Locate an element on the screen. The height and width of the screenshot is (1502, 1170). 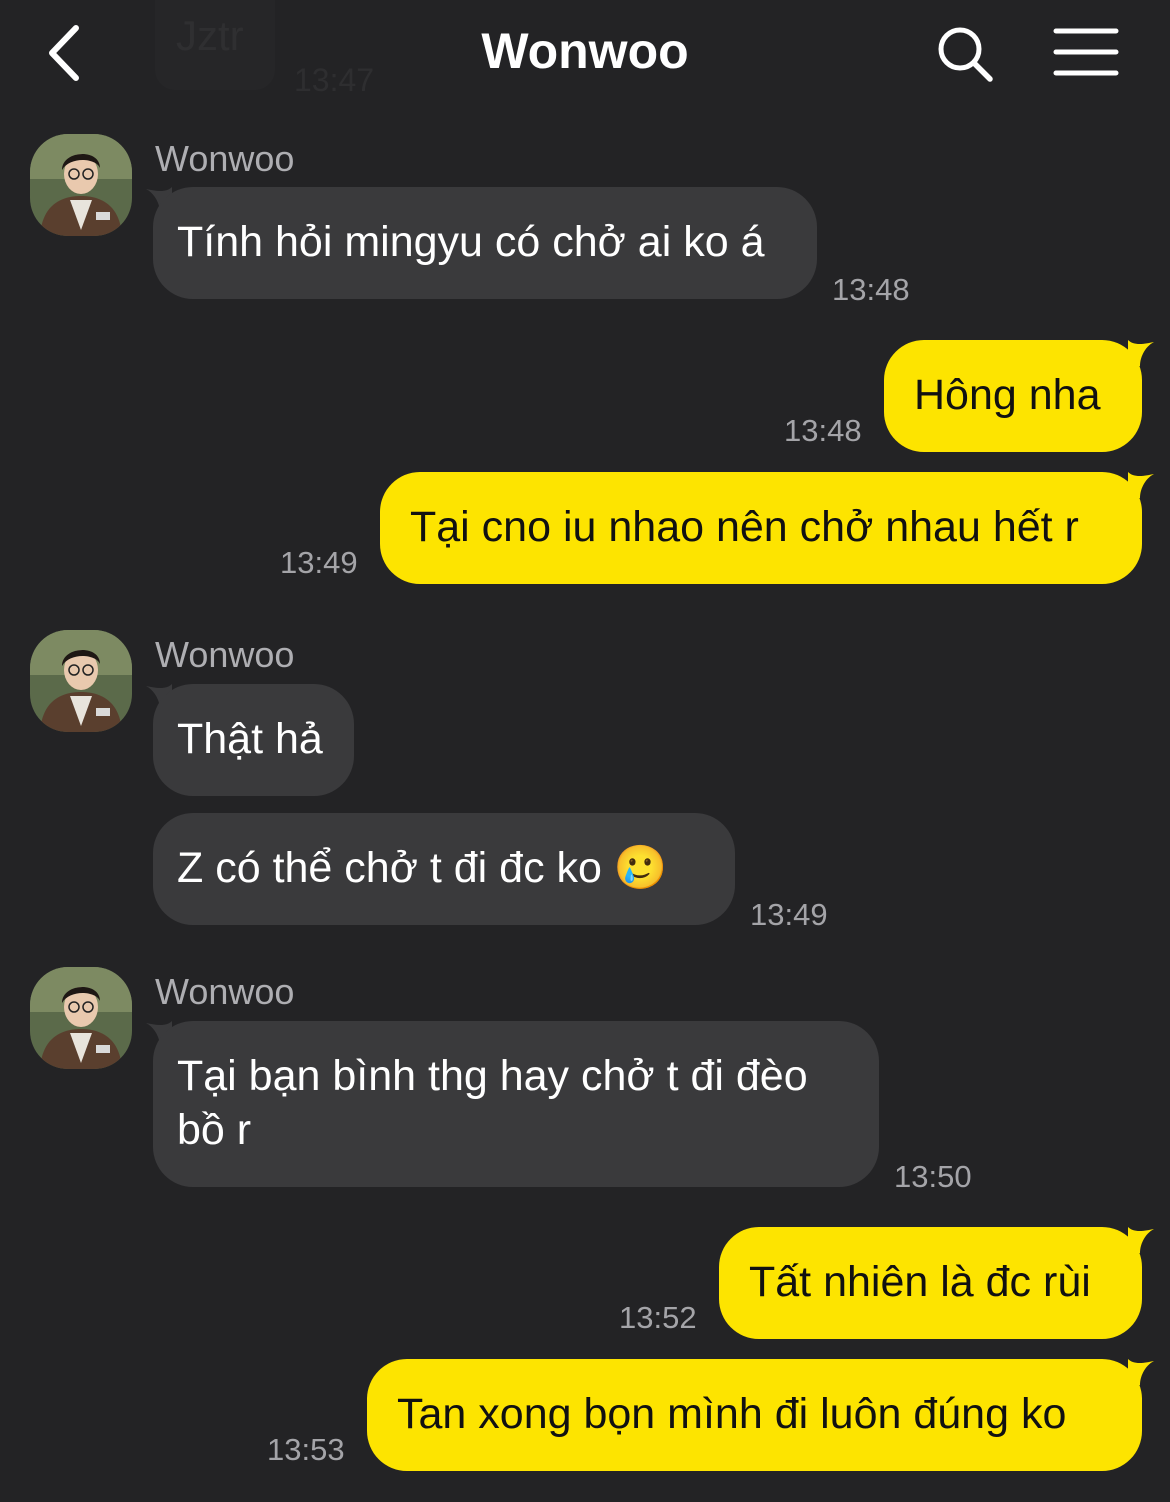
message-bubble-received: Z có thể chở t đi đc ko 🥲 is located at coordinates (444, 869).